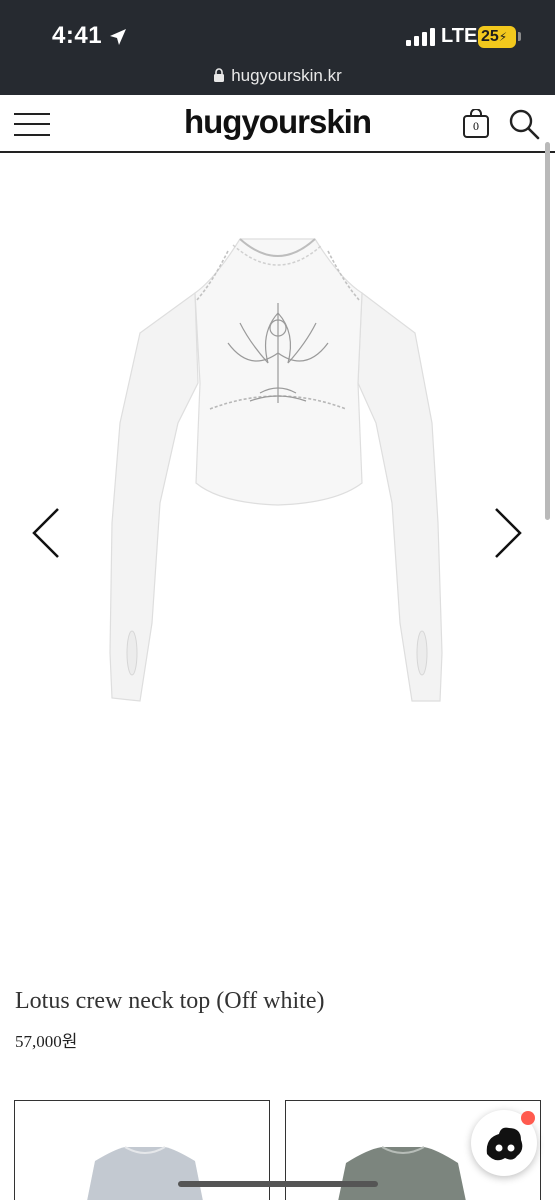 The width and height of the screenshot is (555, 1200). I want to click on signal-icon, so click(421, 37).